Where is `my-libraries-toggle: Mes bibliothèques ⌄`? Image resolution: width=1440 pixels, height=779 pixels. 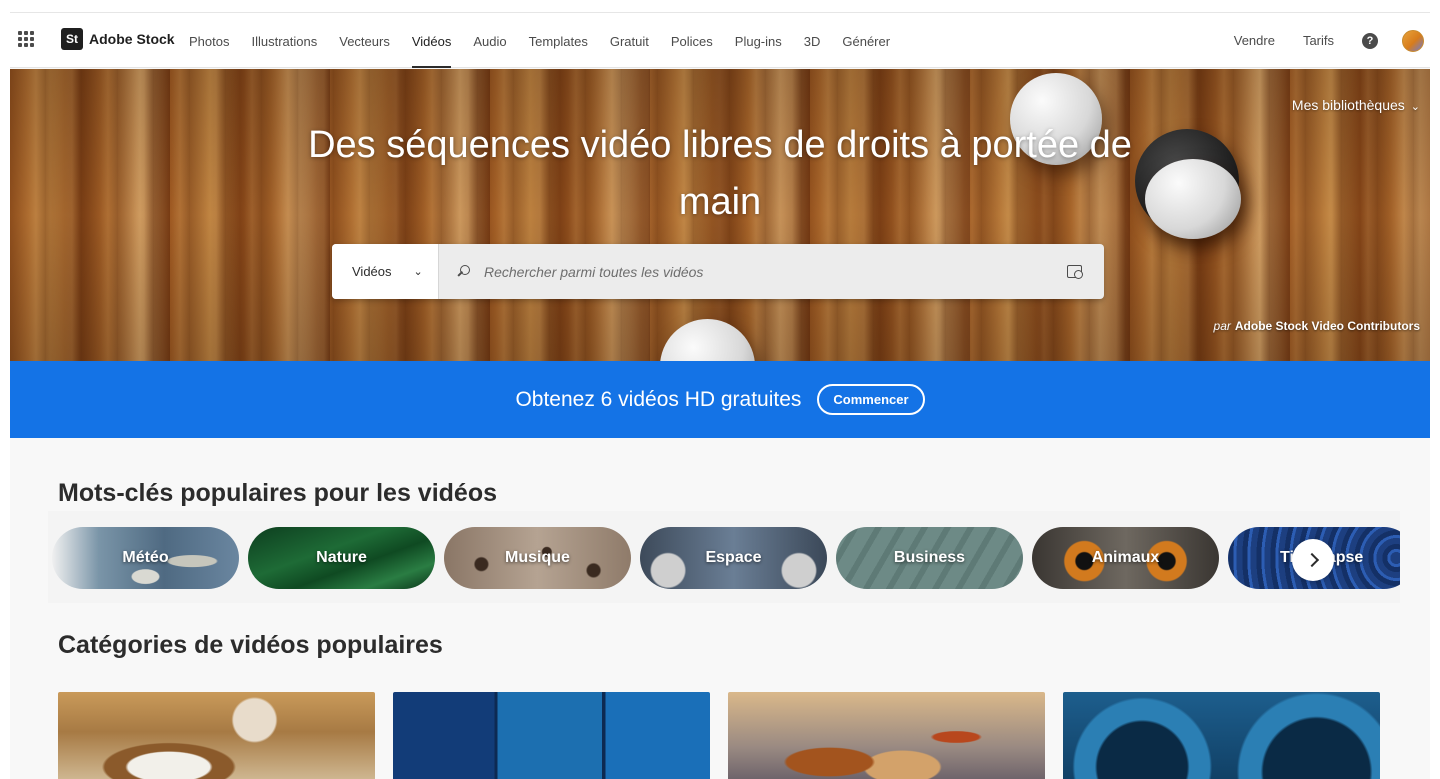
my-libraries-toggle: Mes bibliothèques ⌄ is located at coordinates (1356, 105).